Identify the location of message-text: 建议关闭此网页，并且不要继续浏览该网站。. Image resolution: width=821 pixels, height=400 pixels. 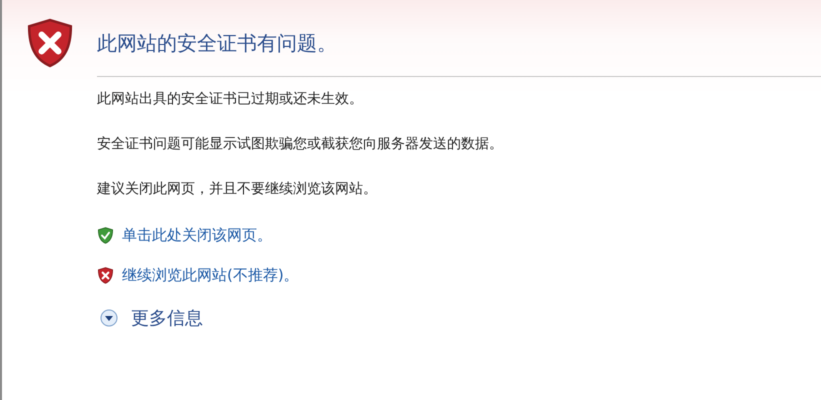
(237, 189).